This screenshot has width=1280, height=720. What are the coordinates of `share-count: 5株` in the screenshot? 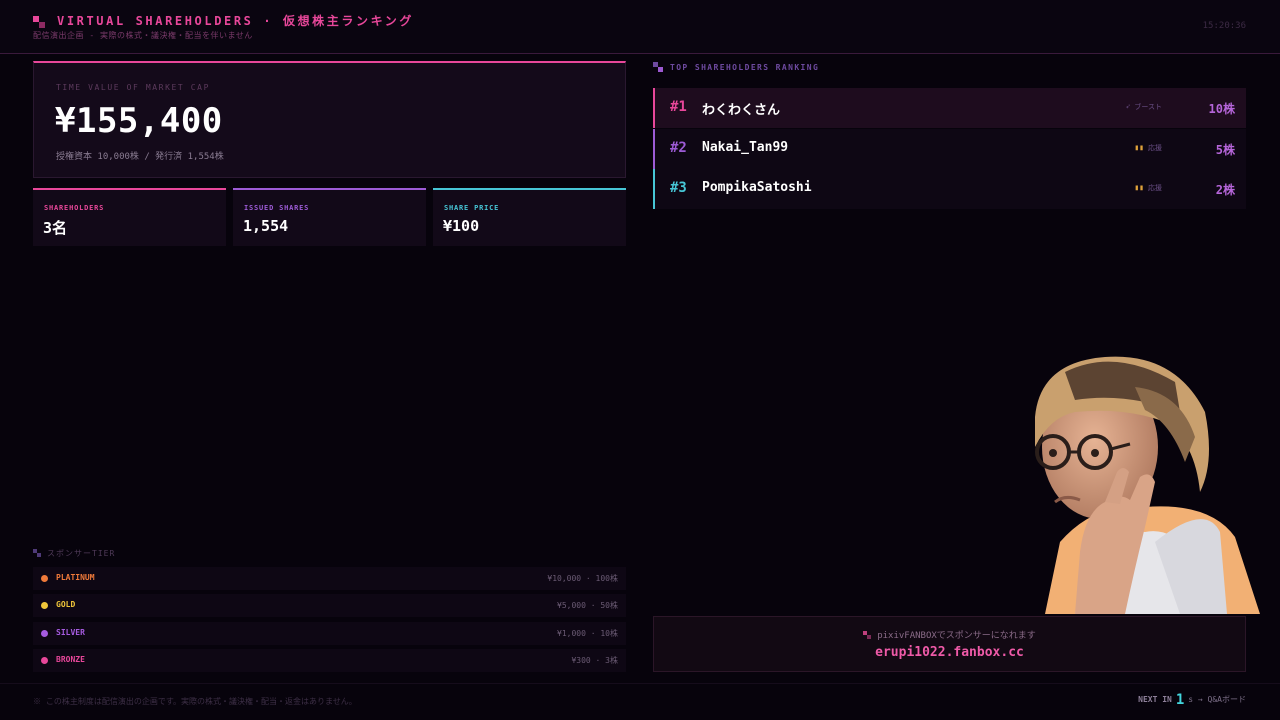 It's located at (1225, 150).